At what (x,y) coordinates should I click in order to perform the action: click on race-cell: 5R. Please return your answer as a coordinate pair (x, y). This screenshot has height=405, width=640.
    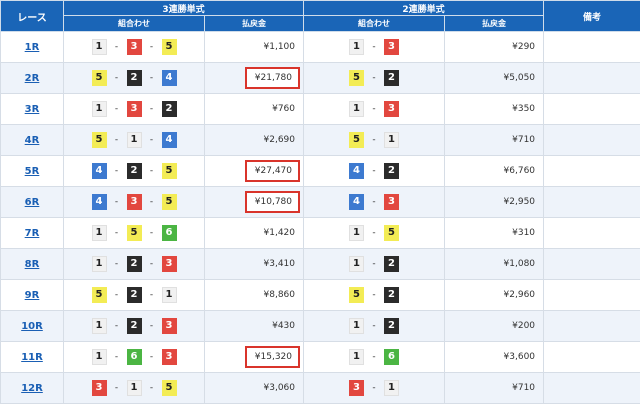
    Looking at the image, I should click on (32, 171).